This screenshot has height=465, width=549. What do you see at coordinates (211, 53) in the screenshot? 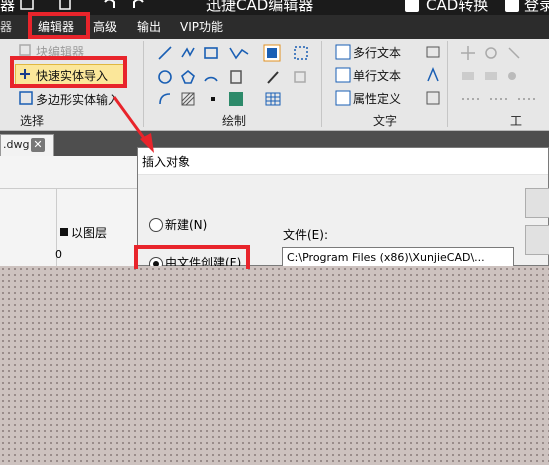
I see `rectangle-icon` at bounding box center [211, 53].